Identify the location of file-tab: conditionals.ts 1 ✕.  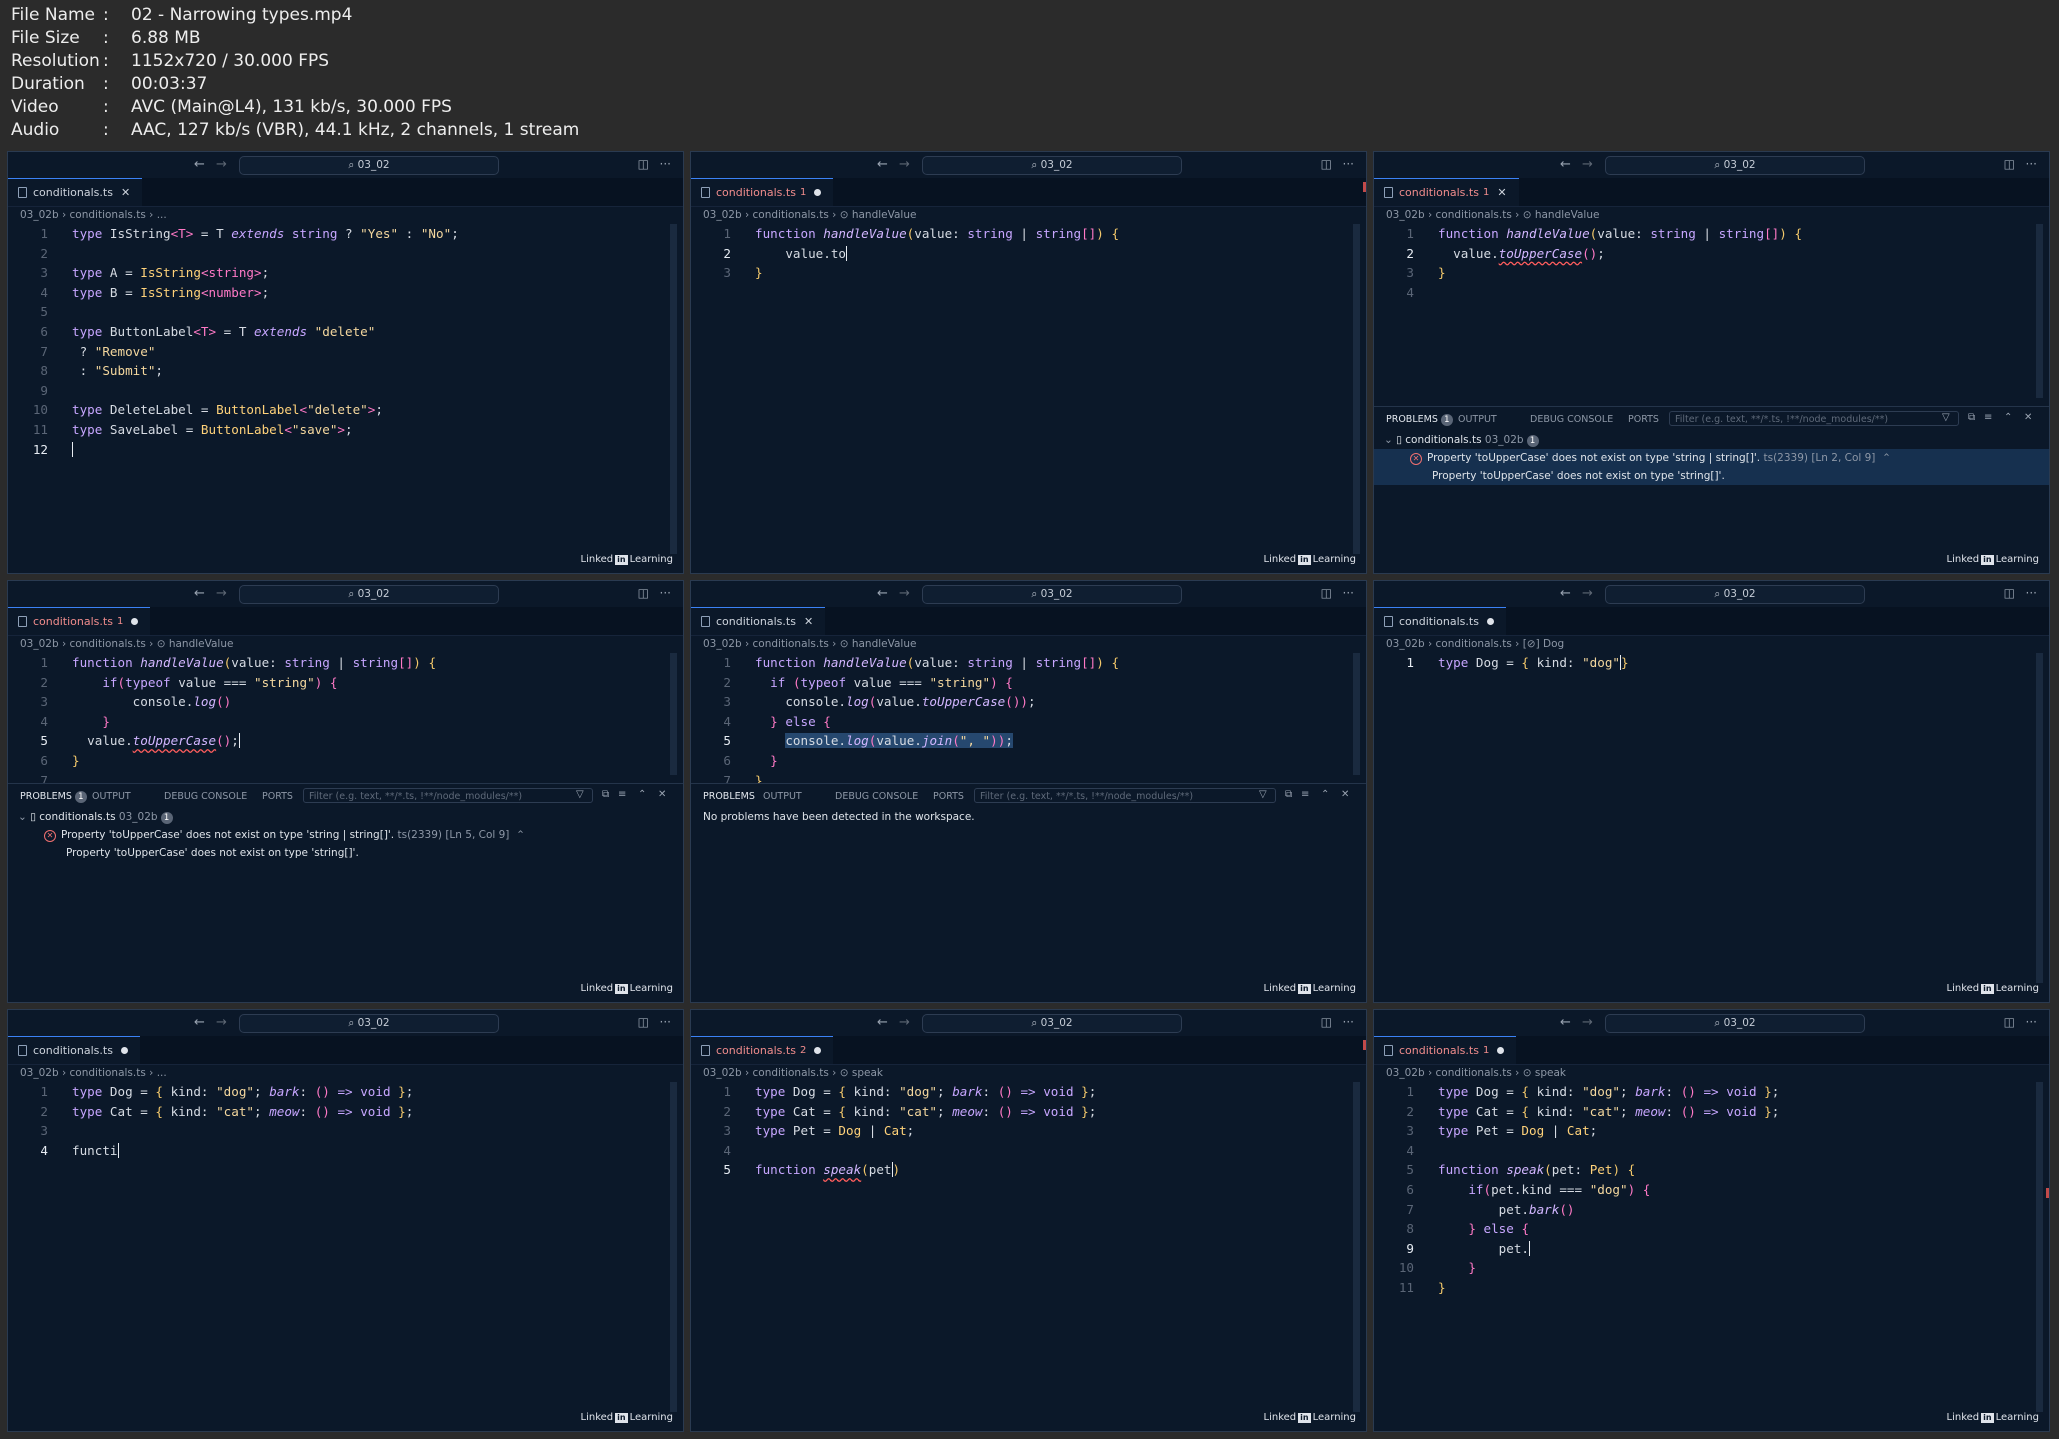
(1446, 192).